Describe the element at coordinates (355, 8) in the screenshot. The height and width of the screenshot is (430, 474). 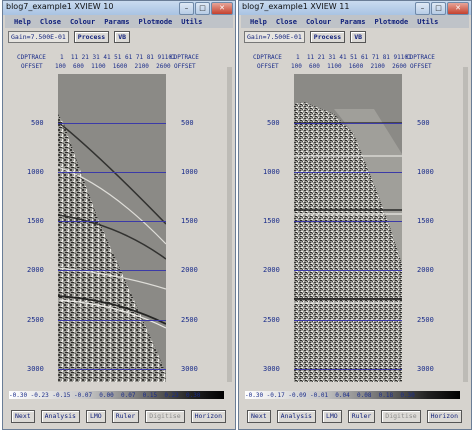
I see `title-bar: blog7_example1 XVIEW 11 – □ ✕` at that location.